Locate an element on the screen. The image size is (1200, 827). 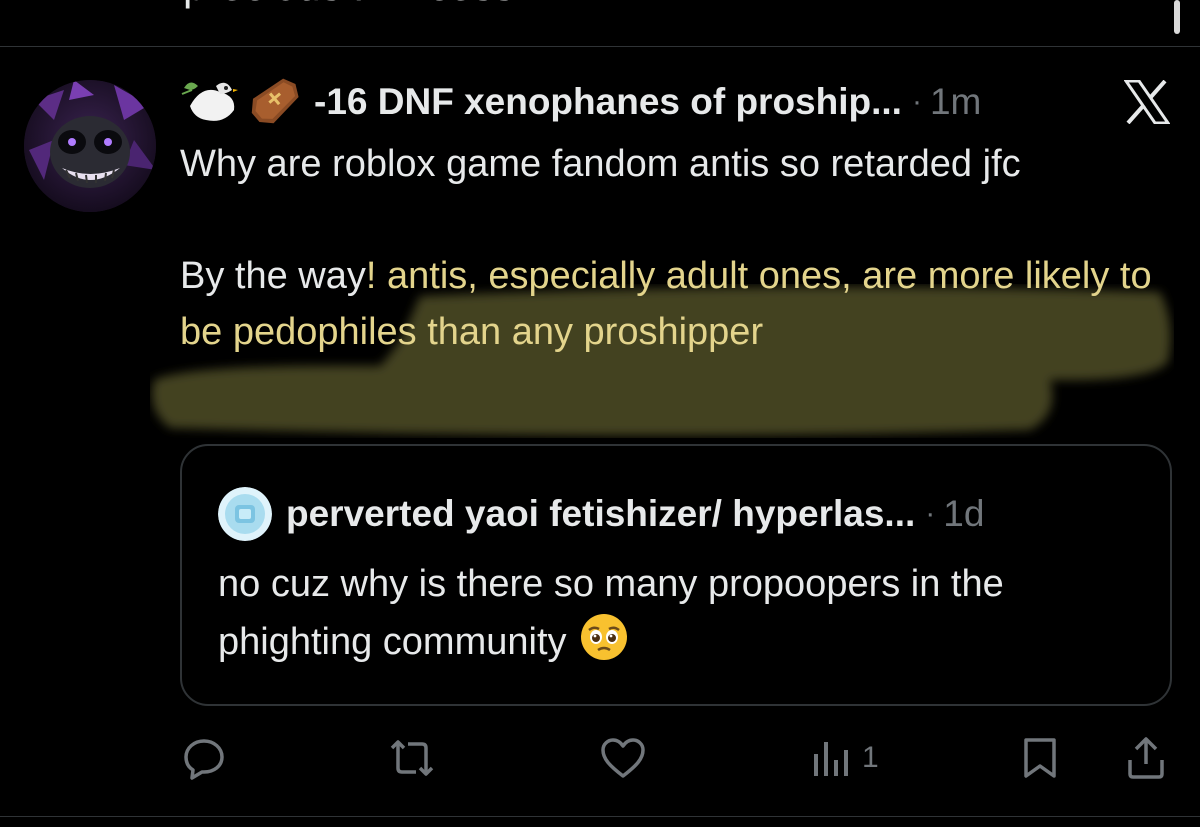
reply-button is located at coordinates (204, 758).